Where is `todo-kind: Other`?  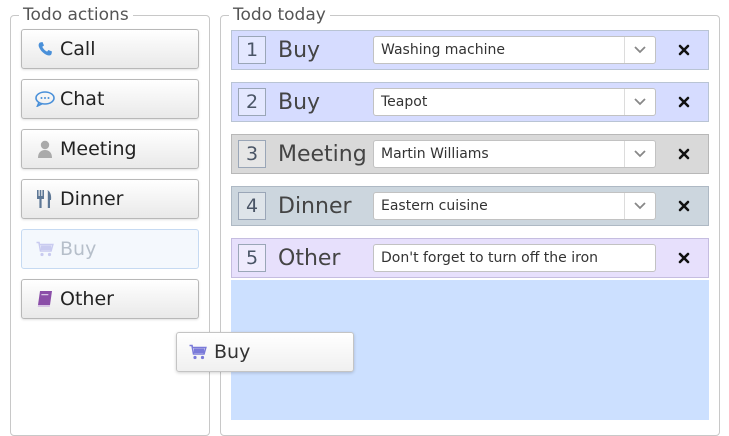
todo-kind: Other is located at coordinates (309, 258).